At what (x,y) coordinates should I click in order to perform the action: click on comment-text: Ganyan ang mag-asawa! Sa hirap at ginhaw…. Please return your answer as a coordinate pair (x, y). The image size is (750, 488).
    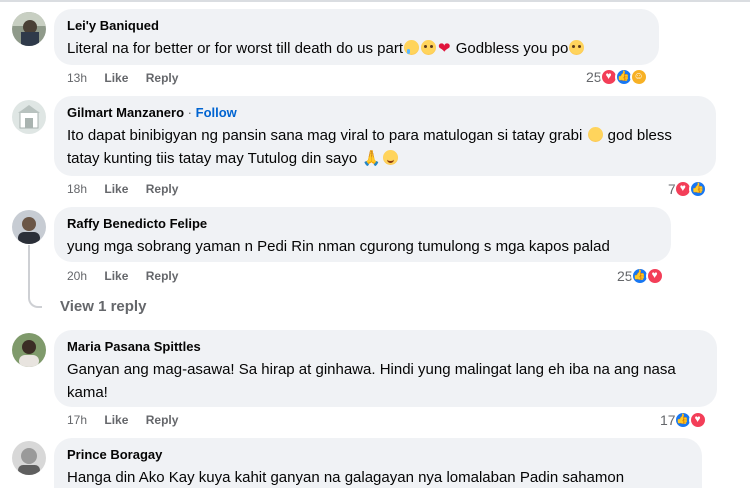
    Looking at the image, I should click on (371, 381).